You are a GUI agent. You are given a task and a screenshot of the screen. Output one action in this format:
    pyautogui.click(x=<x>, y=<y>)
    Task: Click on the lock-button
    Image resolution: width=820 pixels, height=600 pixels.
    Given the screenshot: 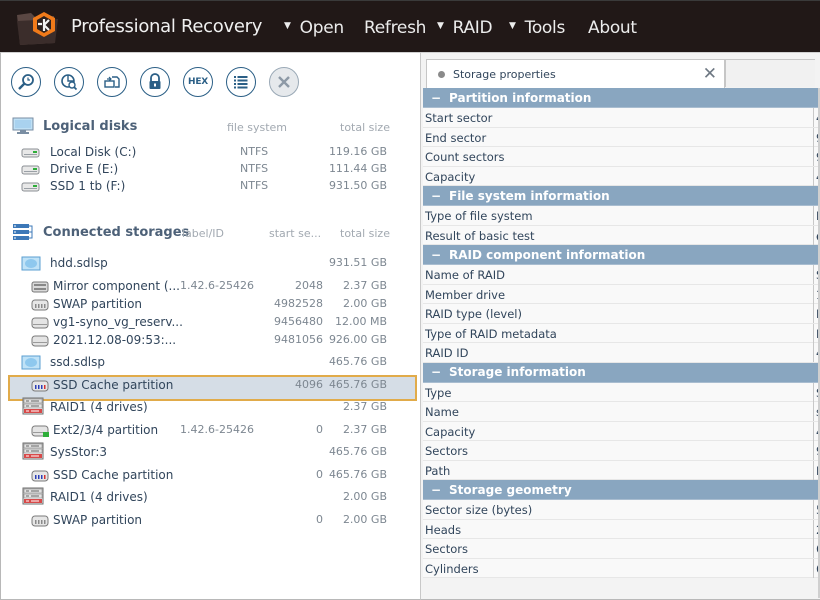 What is the action you would take?
    pyautogui.click(x=155, y=82)
    